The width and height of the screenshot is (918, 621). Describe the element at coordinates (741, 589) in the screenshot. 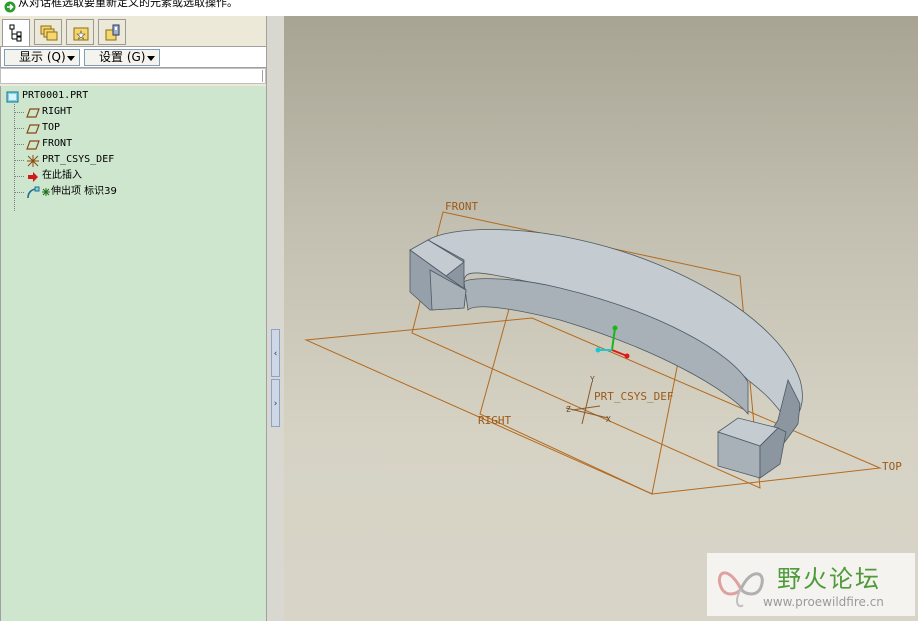

I see `butterfly-logo-icon` at that location.